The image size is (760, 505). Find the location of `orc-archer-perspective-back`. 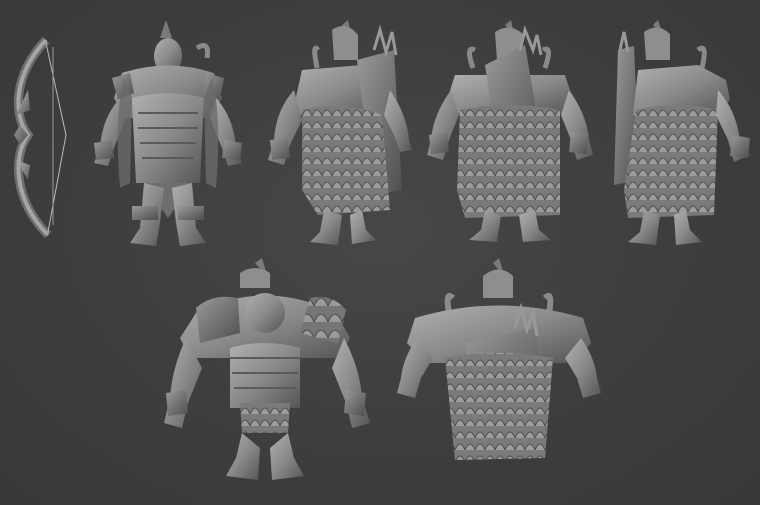

orc-archer-perspective-back is located at coordinates (499, 359).